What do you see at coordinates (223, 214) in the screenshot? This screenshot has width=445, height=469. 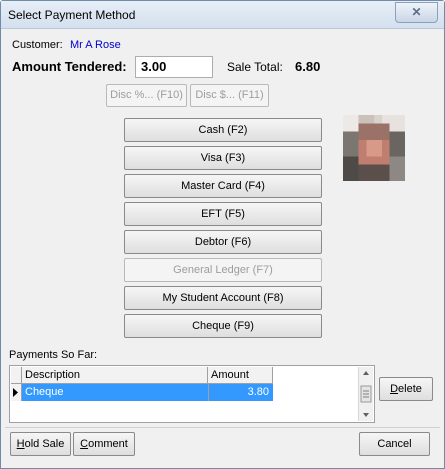 I see `eft-button: EFT (F5)` at bounding box center [223, 214].